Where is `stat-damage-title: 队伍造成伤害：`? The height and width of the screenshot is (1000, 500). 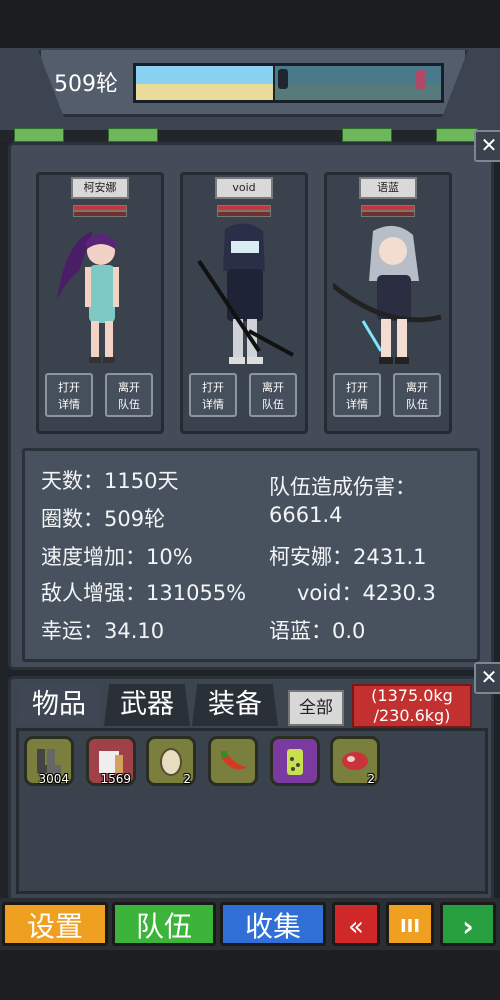
stat-damage-title: 队伍造成伤害： is located at coordinates (342, 487).